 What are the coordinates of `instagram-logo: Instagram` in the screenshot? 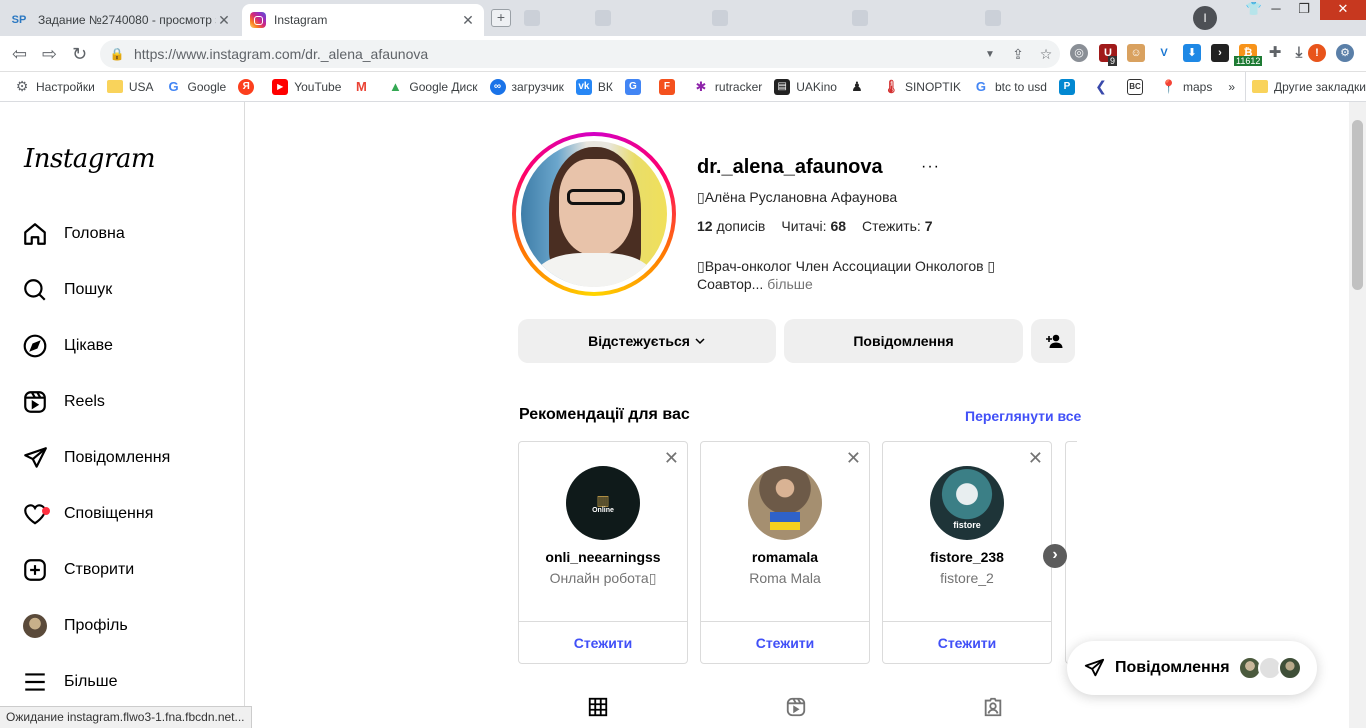 It's located at (90, 159).